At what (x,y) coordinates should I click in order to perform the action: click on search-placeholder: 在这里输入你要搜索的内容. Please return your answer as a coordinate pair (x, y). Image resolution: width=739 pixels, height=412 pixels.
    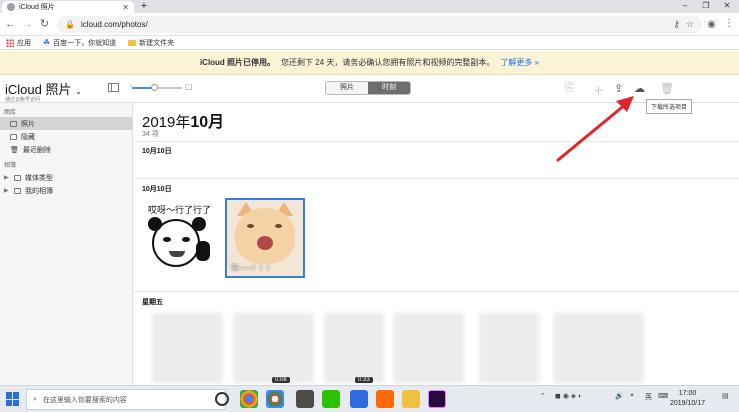
    Looking at the image, I should click on (84, 400).